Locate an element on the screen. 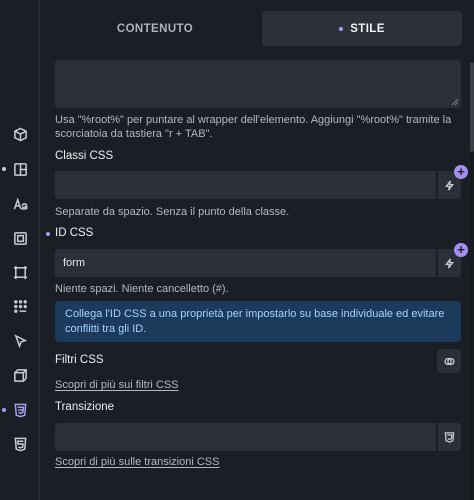 Image resolution: width=474 pixels, height=500 pixels. sidebar-rail is located at coordinates (20, 250).